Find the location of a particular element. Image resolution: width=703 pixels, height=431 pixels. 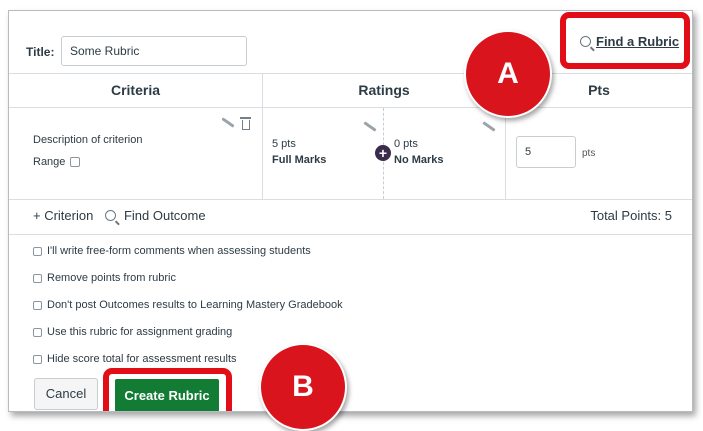

callout-a-badge: A is located at coordinates (508, 74).